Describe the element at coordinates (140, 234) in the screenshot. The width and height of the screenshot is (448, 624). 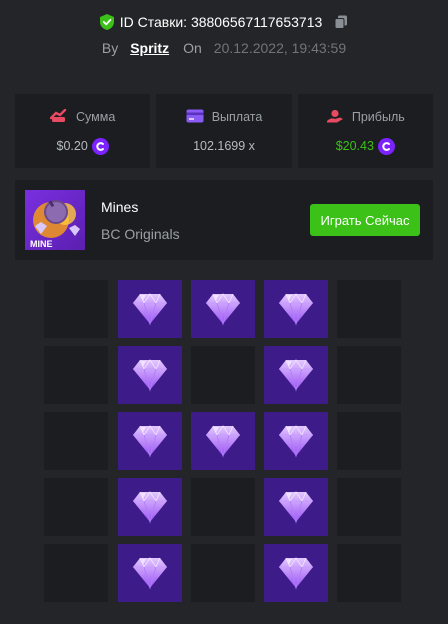
I see `game-provider: BC Originals` at that location.